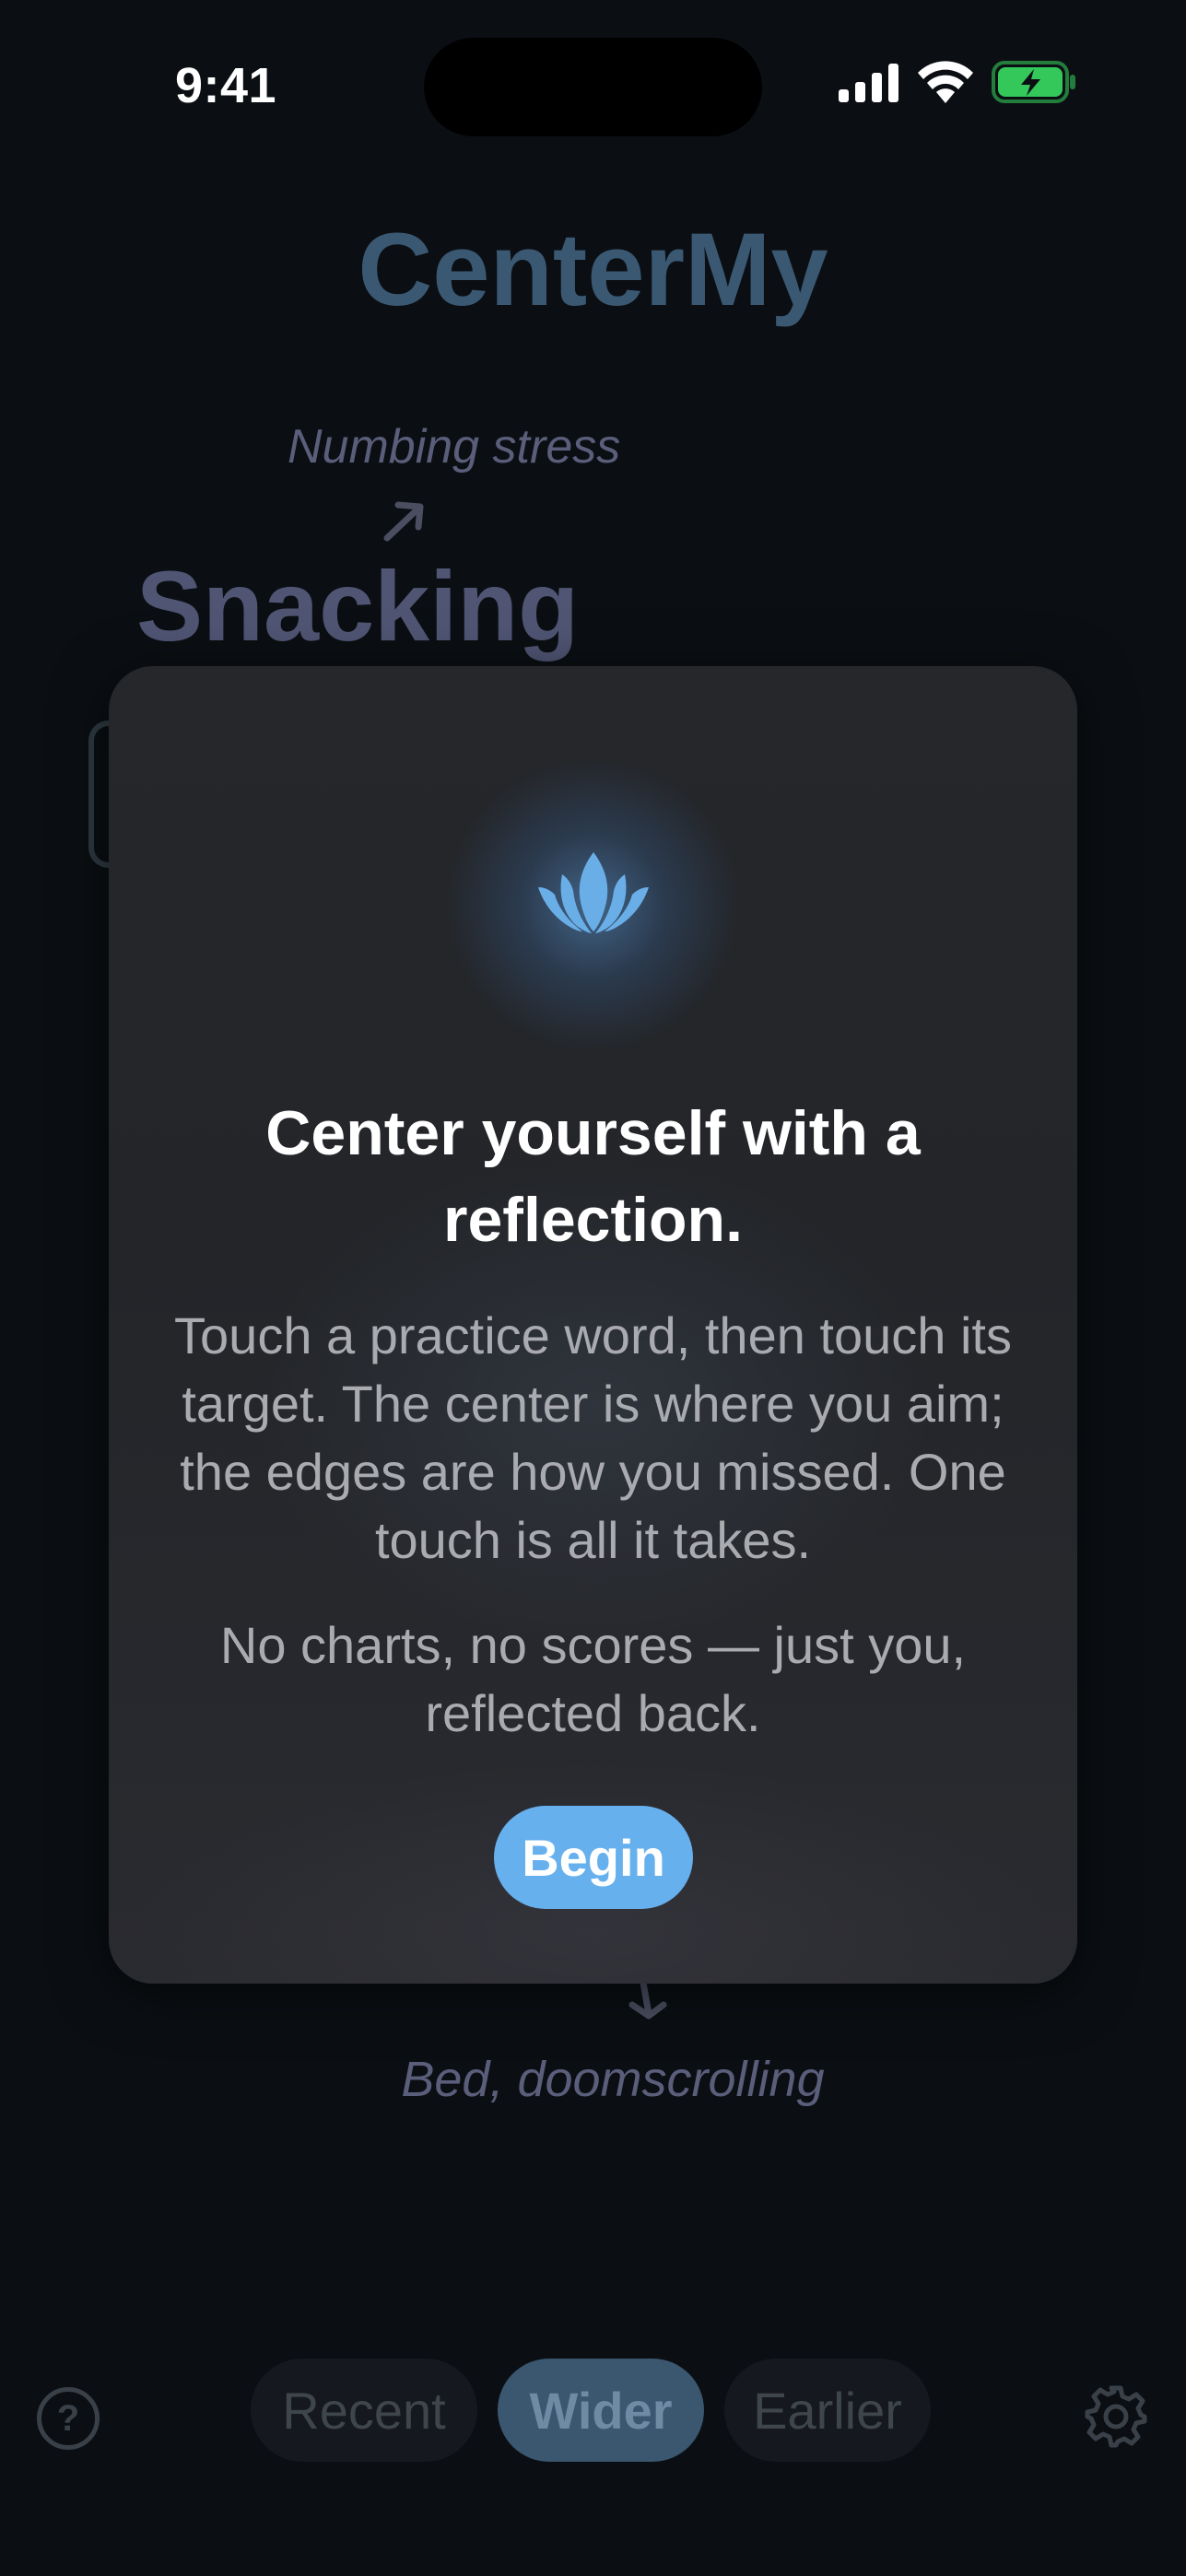 This screenshot has height=2576, width=1186. Describe the element at coordinates (593, 1857) in the screenshot. I see `begin-button: Begin` at that location.